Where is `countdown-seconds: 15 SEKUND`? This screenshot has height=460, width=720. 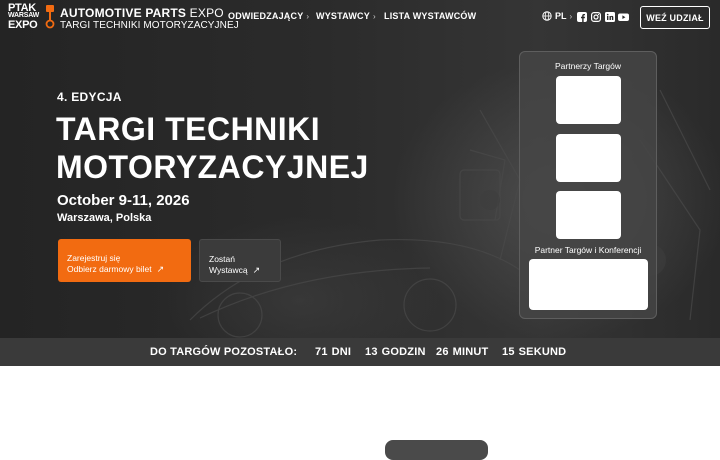
countdown-seconds: 15 SEKUND is located at coordinates (534, 352).